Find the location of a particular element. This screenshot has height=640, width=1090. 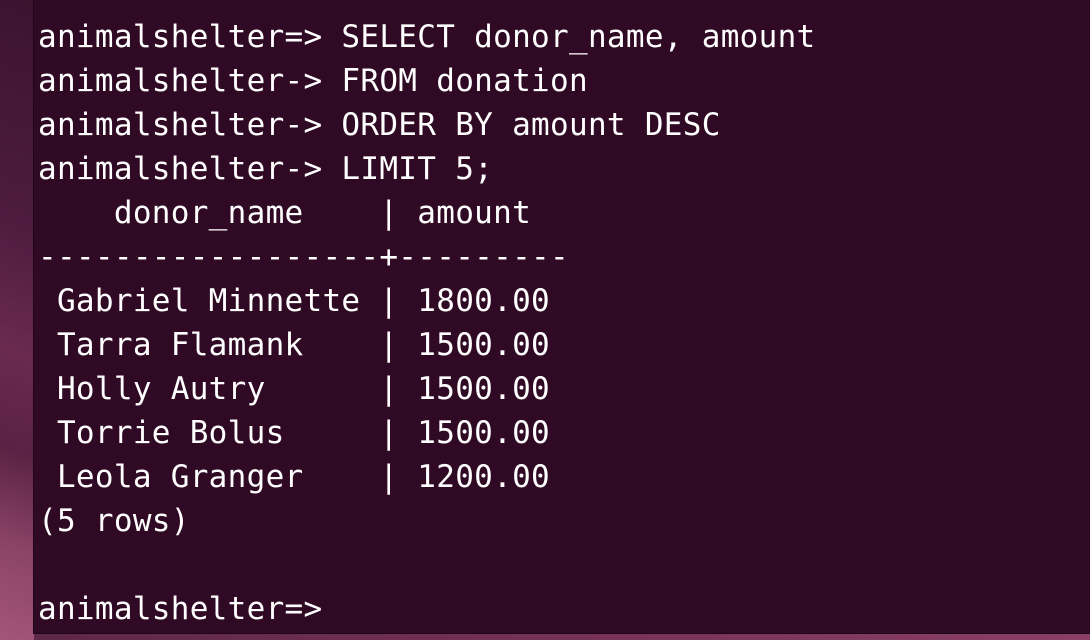

result-row: Leola Granger | 1200.00 is located at coordinates (294, 477).